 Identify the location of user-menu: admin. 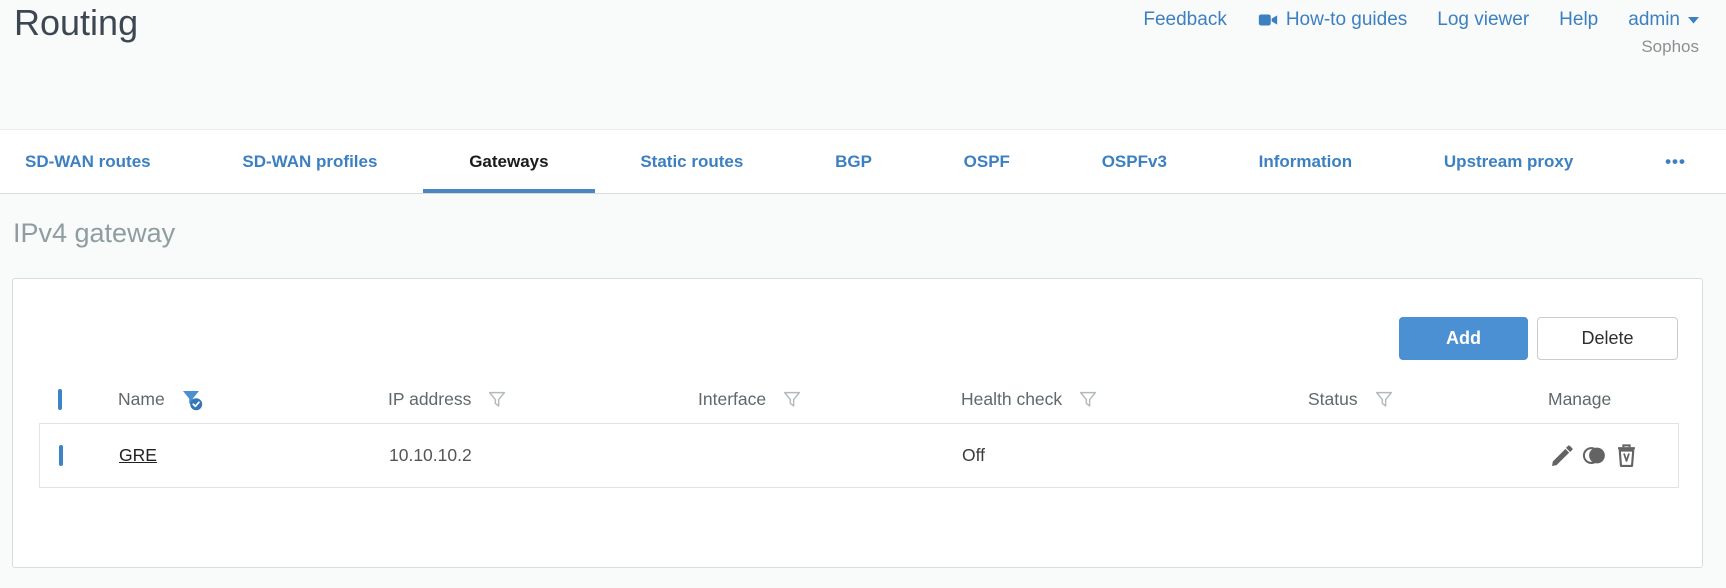
(1664, 20).